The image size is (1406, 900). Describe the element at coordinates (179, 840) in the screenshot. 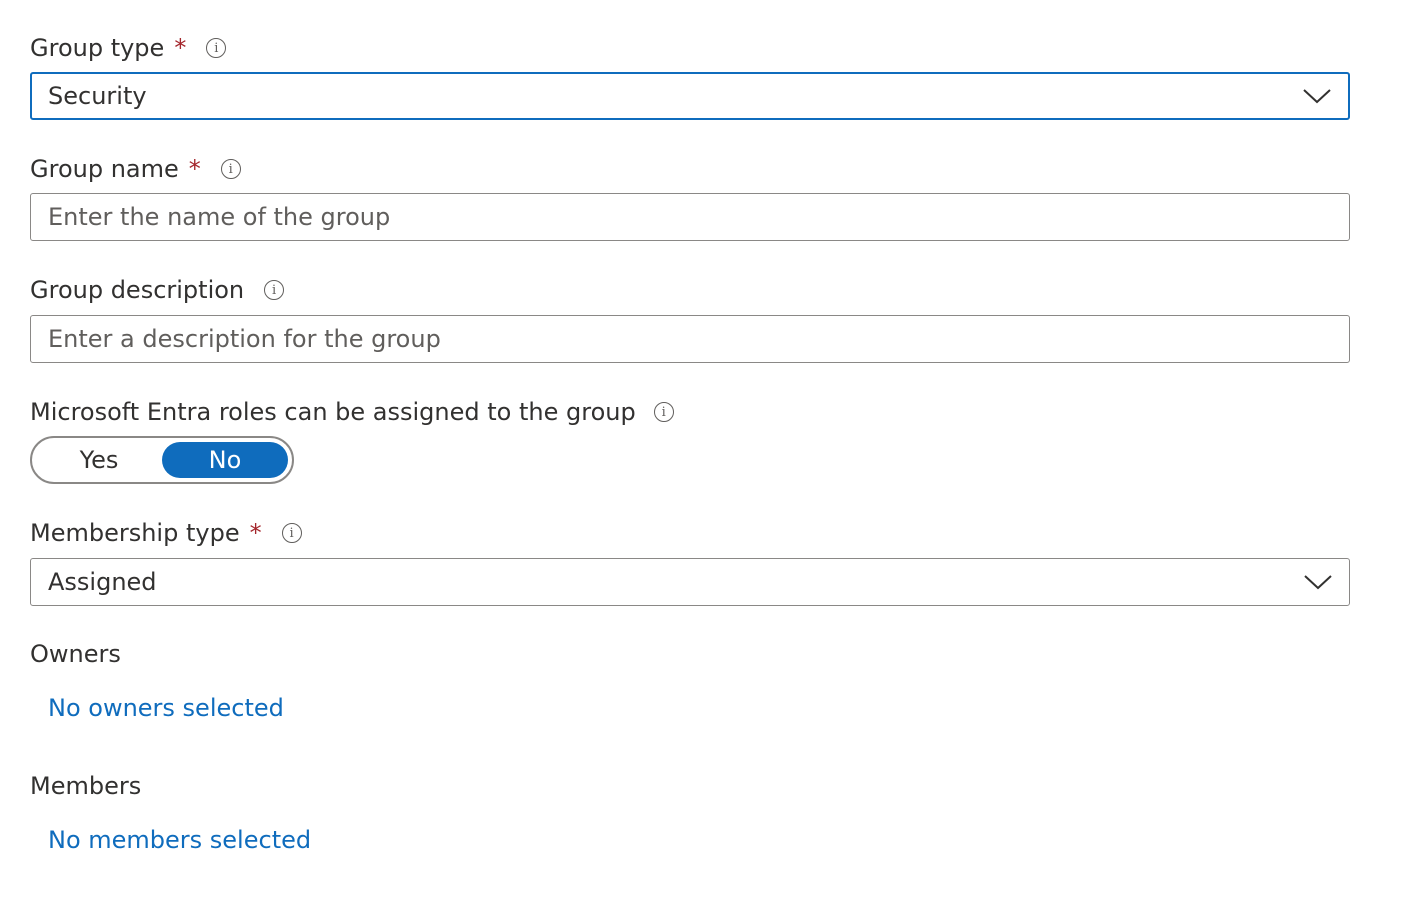

I see `members-link: No members selected` at that location.